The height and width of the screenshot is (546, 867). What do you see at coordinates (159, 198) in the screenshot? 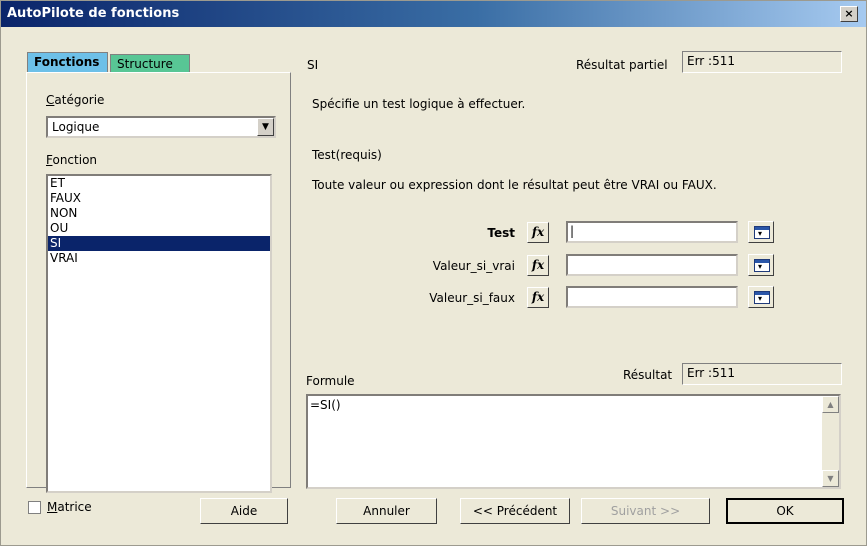
I see `function-item-faux: FAUX` at bounding box center [159, 198].